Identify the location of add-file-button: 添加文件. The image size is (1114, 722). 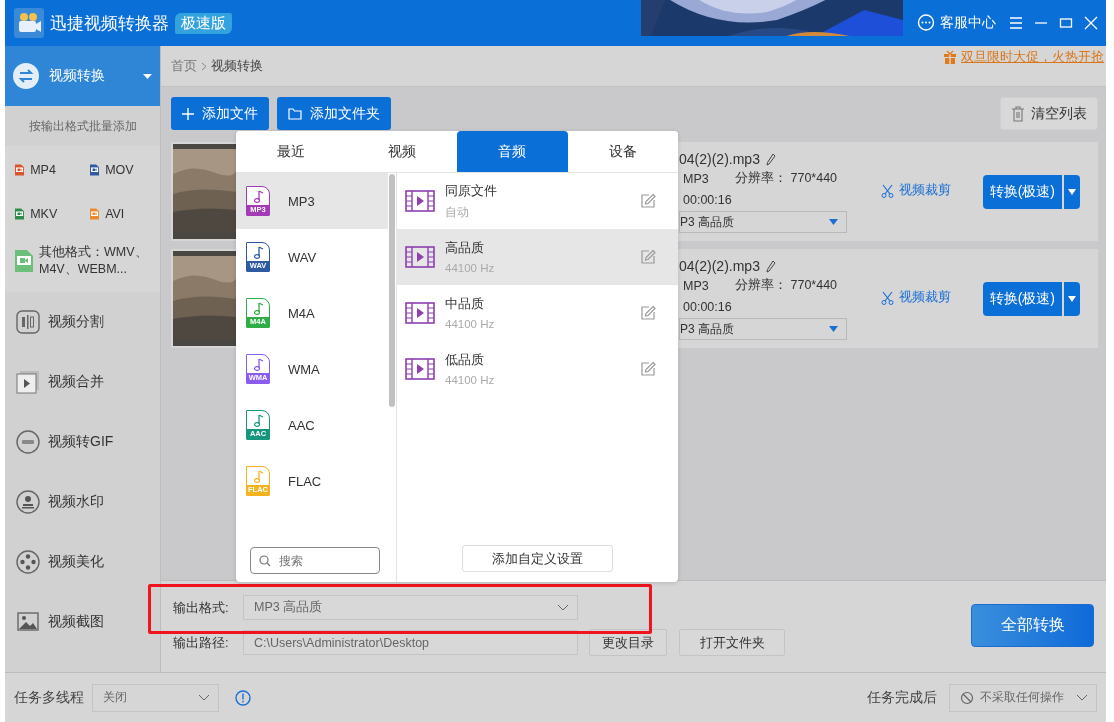
(220, 113).